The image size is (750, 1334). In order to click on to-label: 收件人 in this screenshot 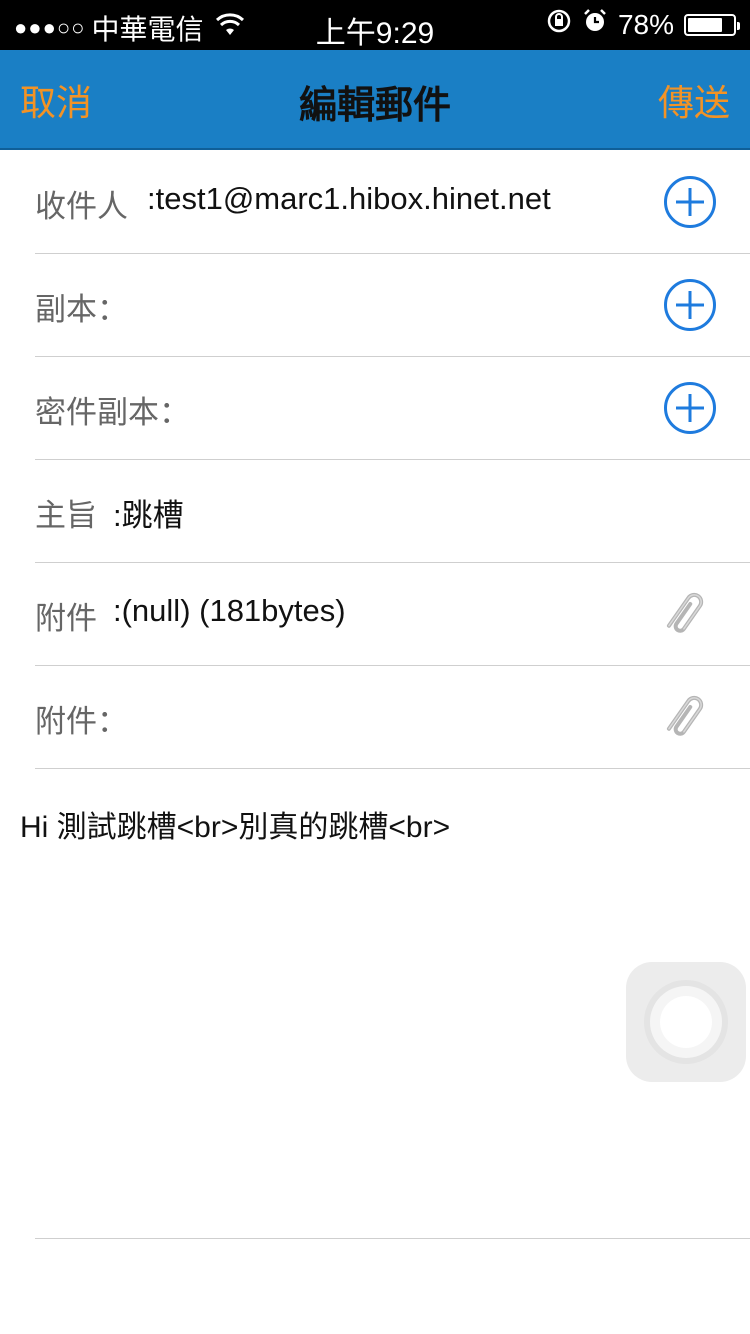, I will do `click(81, 207)`.